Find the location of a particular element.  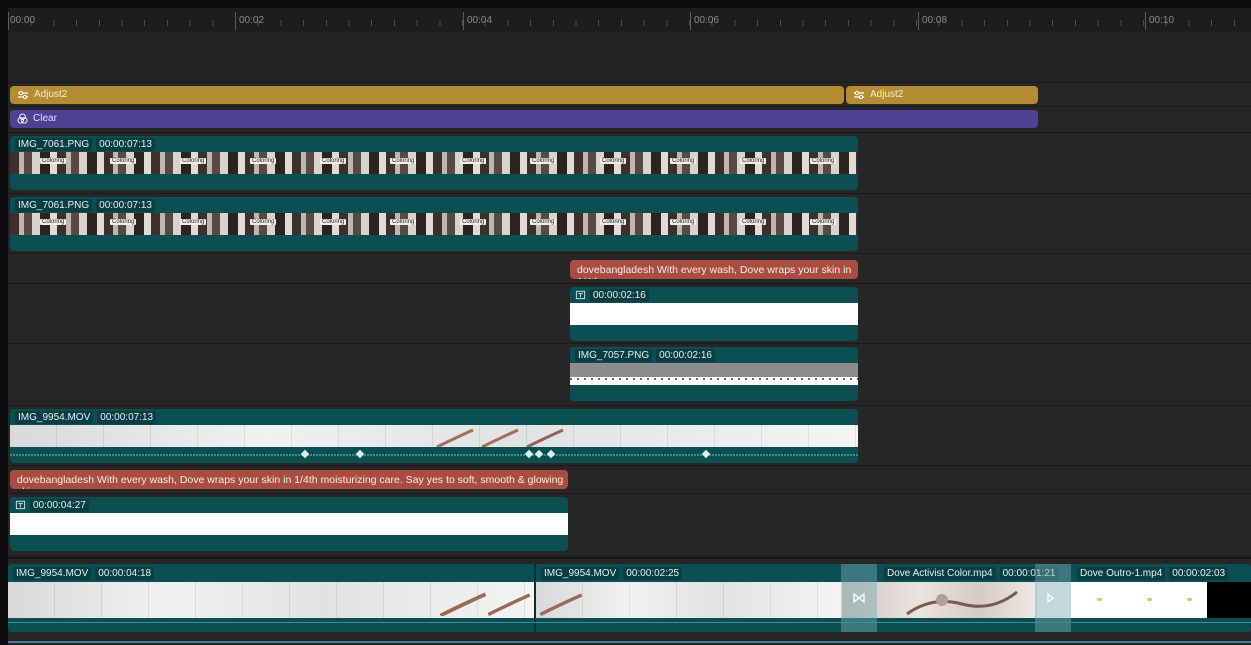

ruler-label-0: 00:00 is located at coordinates (23, 20).